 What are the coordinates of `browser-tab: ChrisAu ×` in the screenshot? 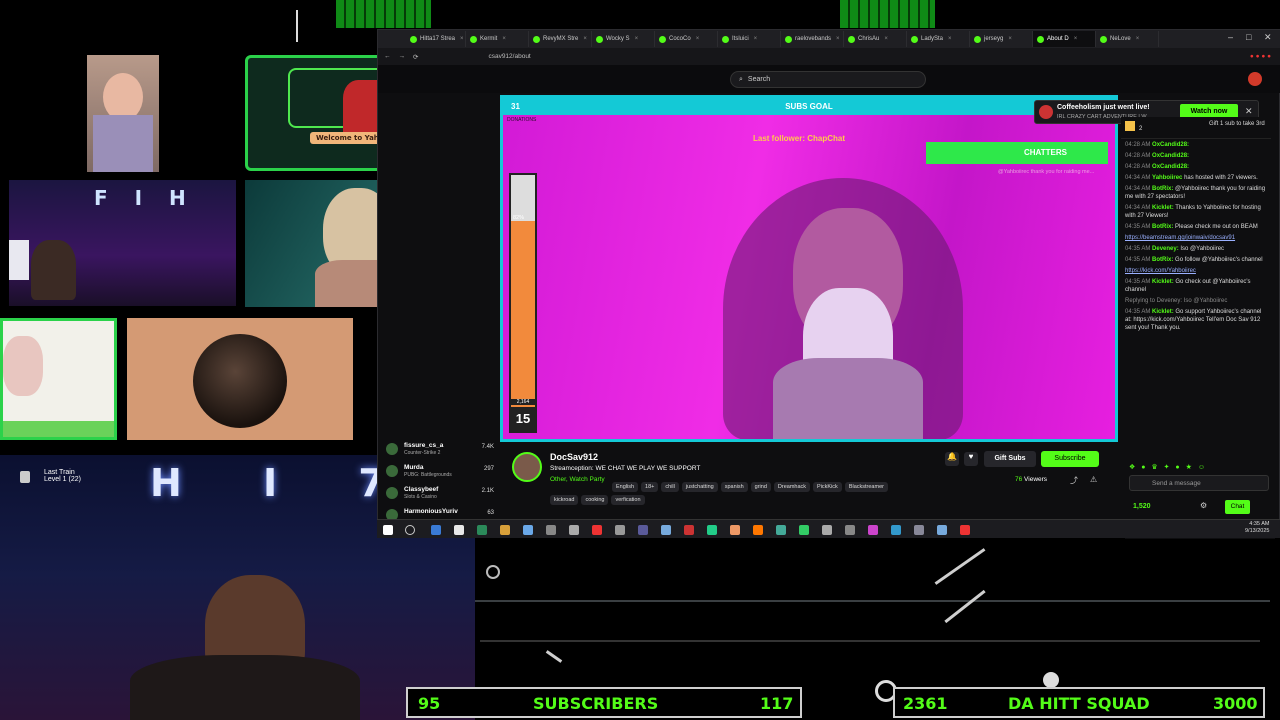 It's located at (875, 39).